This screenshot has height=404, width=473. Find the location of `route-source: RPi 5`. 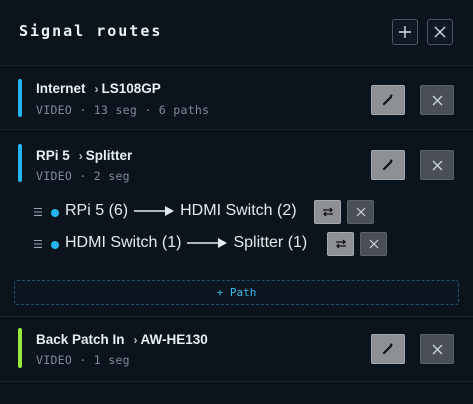

route-source: RPi 5 is located at coordinates (53, 155).